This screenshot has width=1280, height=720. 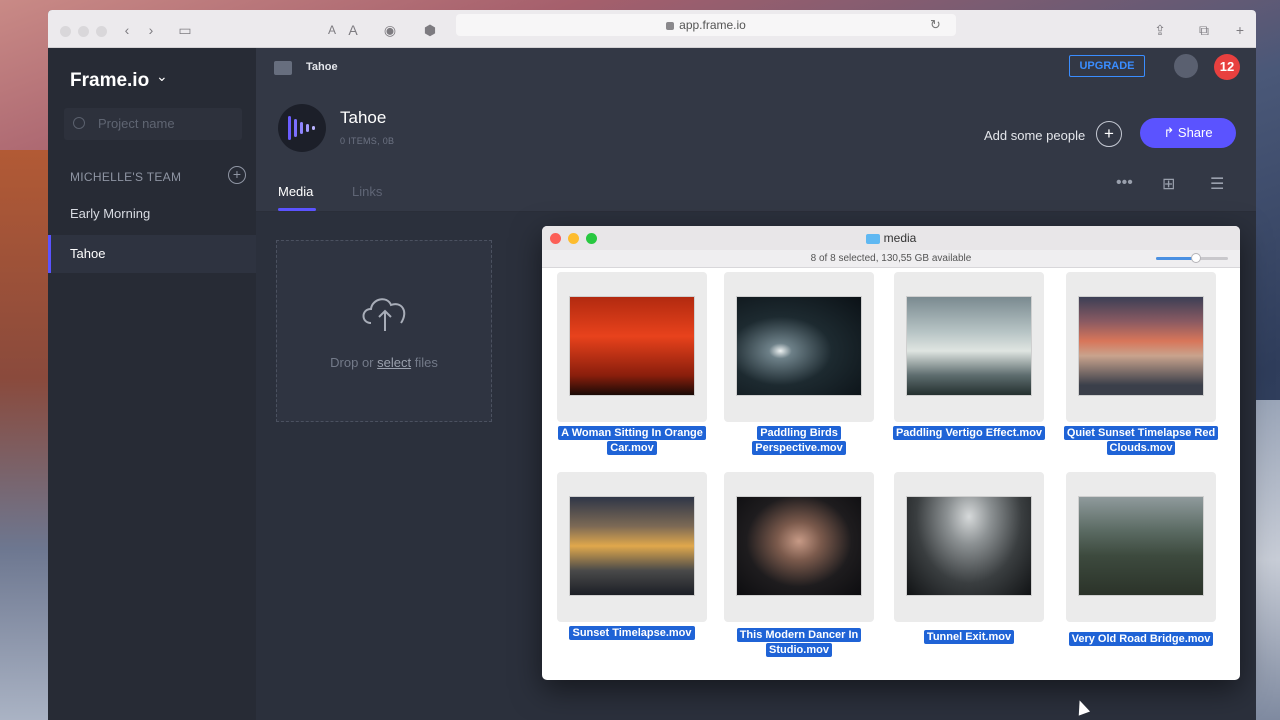 I want to click on browser-toolbar: ‹ › ▭ A A ◉ ⬢ app.frame.io ↻ ⇪ ⧉ +, so click(x=652, y=29).